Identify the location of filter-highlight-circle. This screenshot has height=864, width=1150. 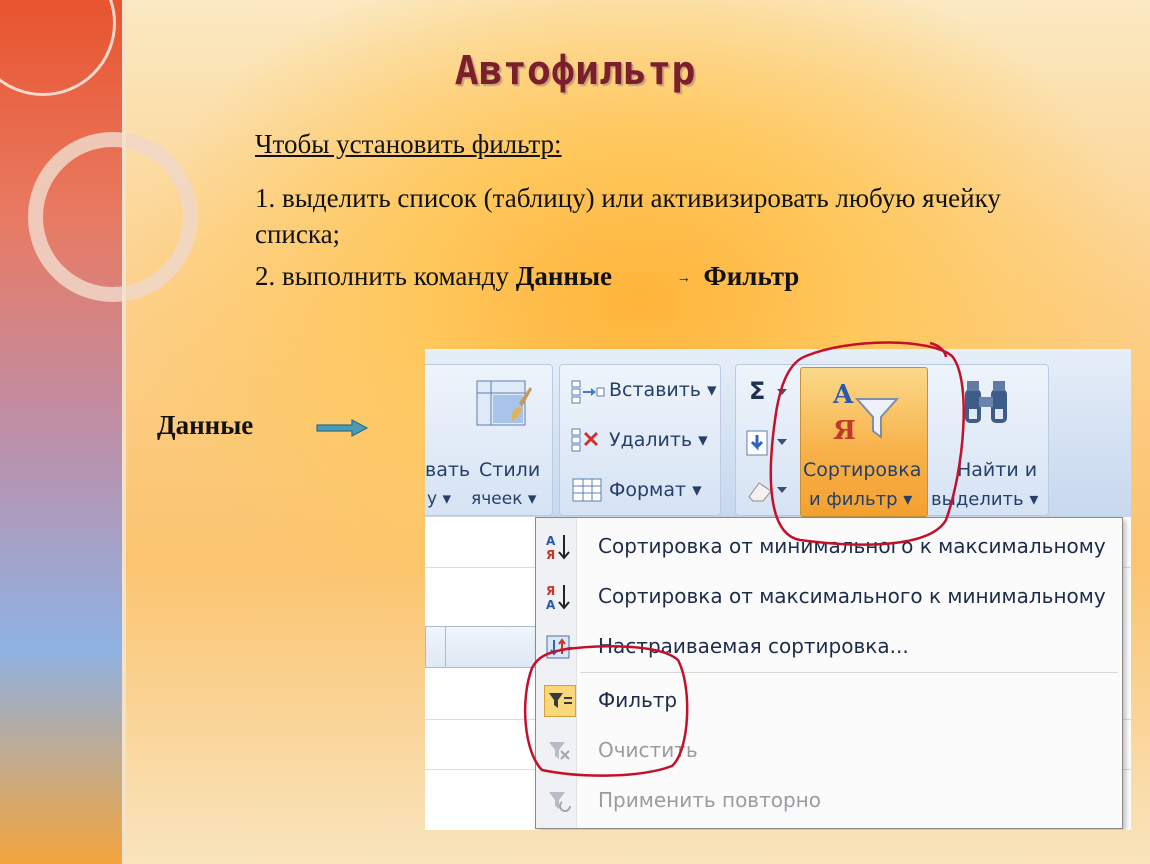
(606, 711).